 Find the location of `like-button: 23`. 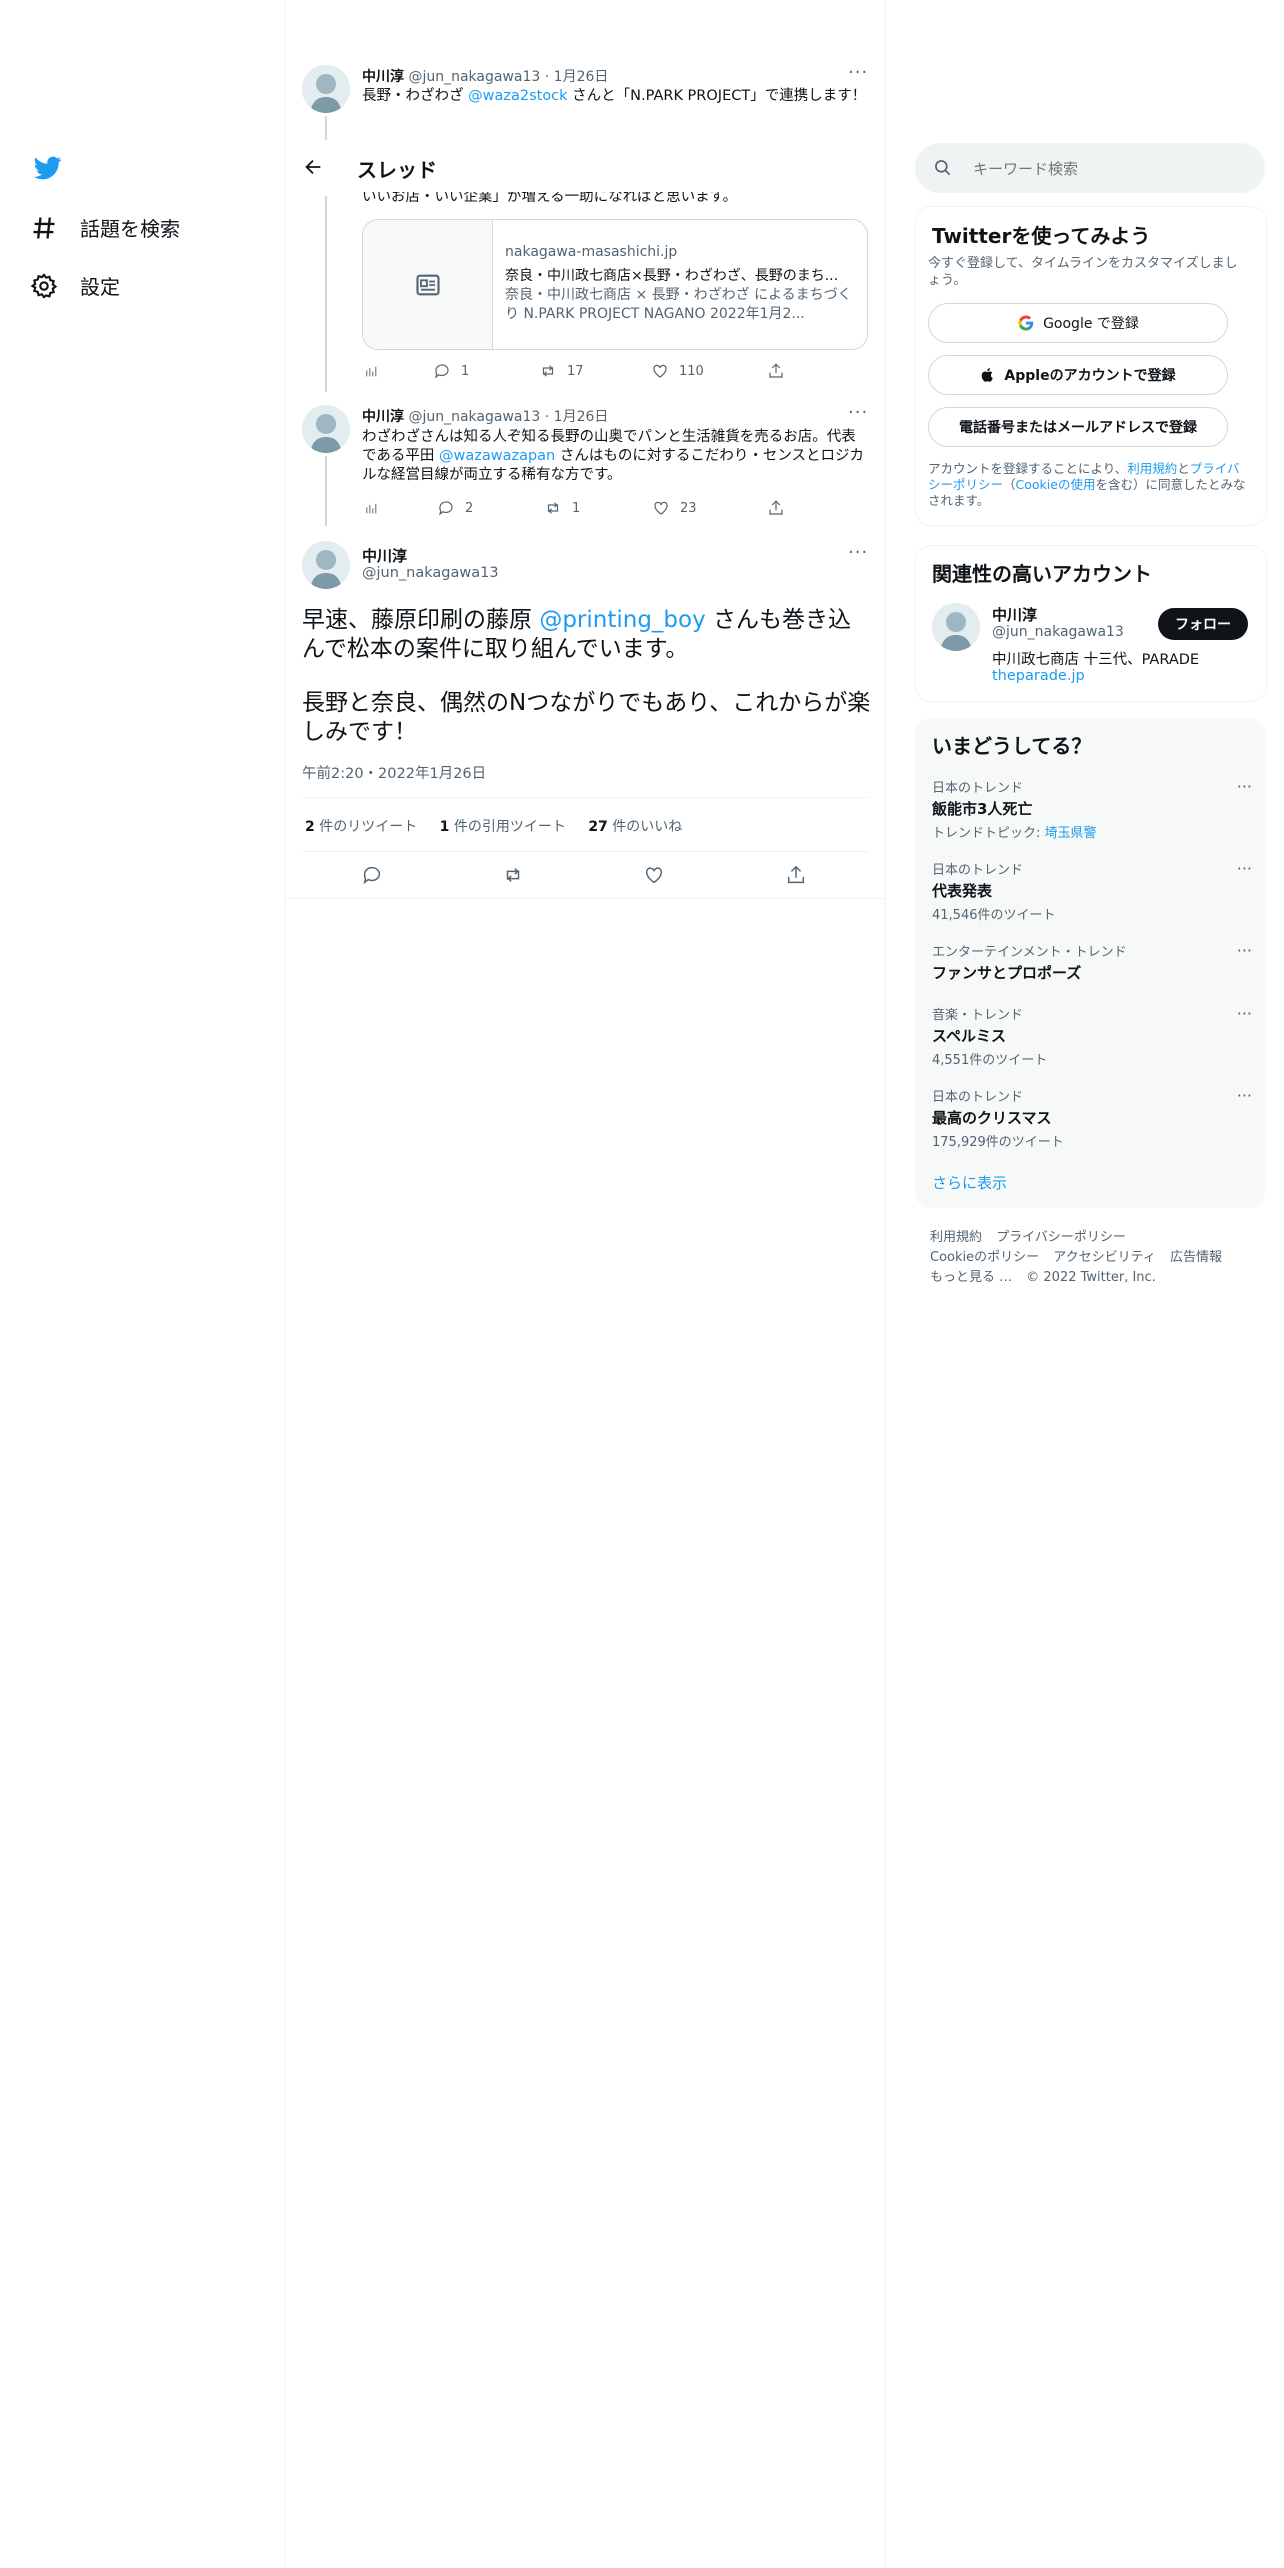

like-button: 23 is located at coordinates (674, 508).